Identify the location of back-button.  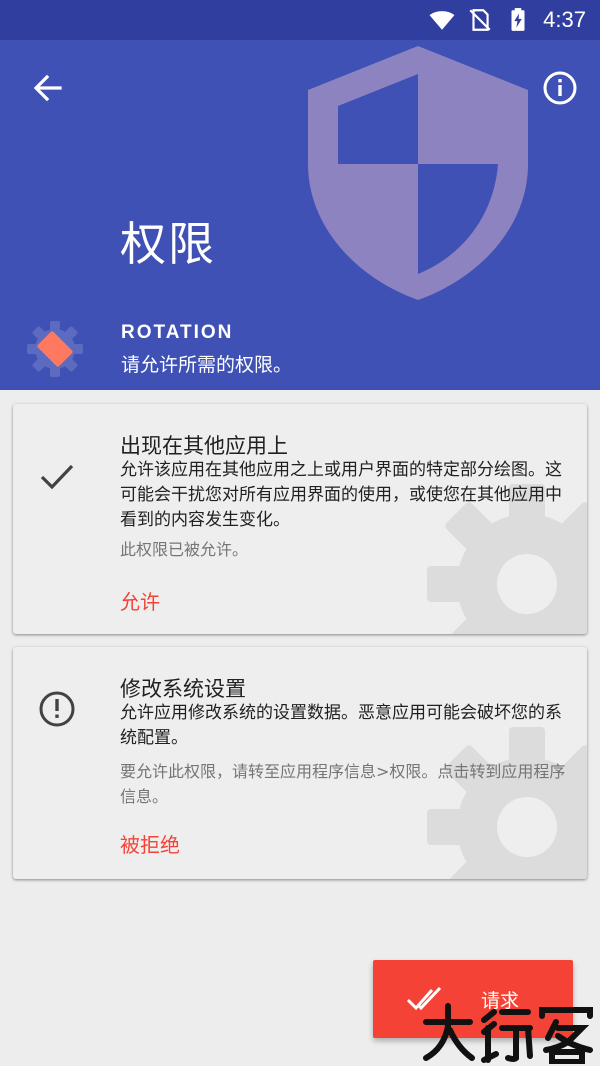
(48, 88).